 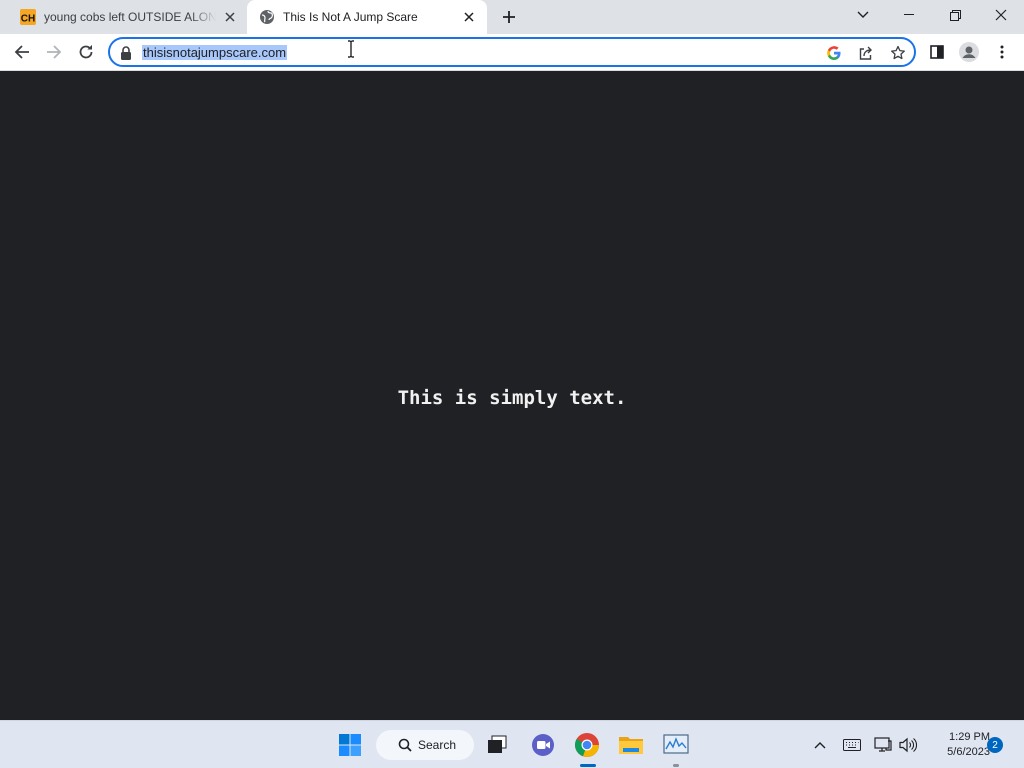 What do you see at coordinates (937, 52) in the screenshot?
I see `side-panel-icon` at bounding box center [937, 52].